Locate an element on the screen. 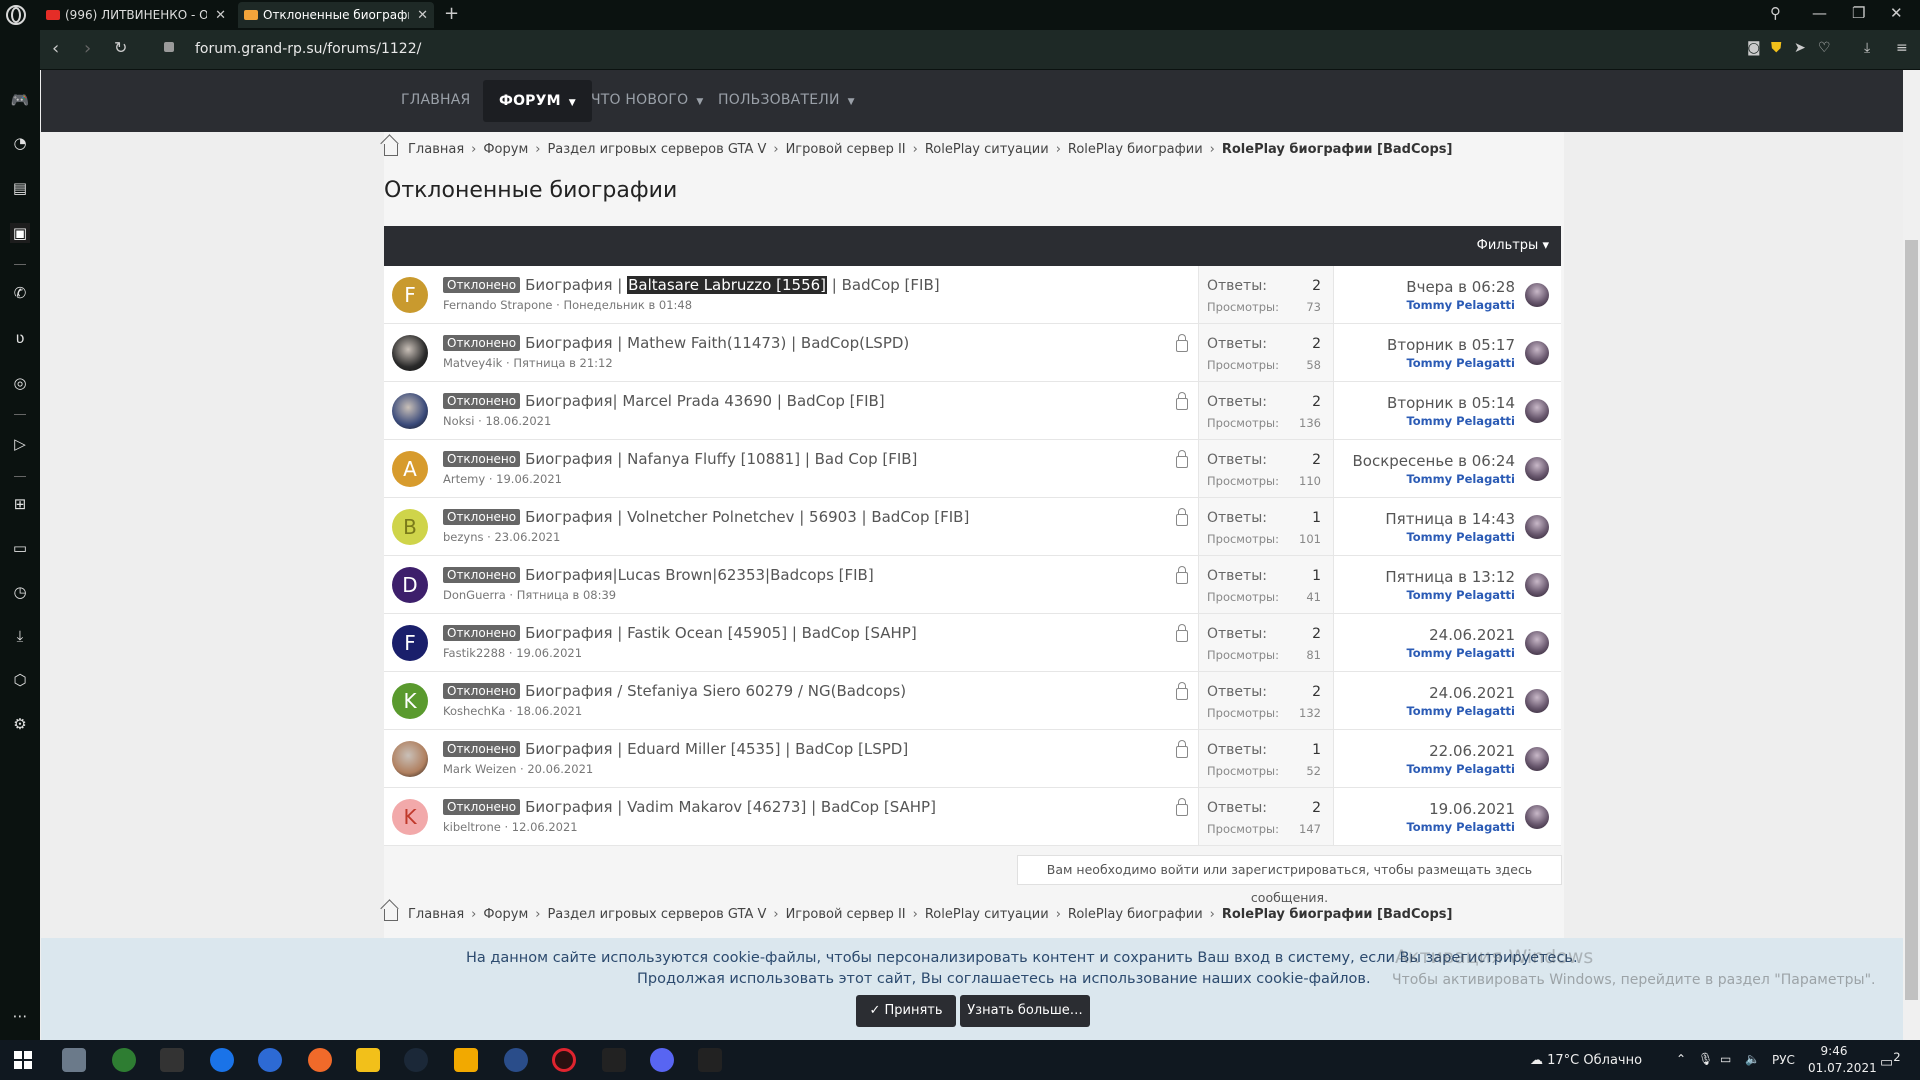 The image size is (1920, 1080). last-post-date: Пятница в 13:12 is located at coordinates (1450, 577).